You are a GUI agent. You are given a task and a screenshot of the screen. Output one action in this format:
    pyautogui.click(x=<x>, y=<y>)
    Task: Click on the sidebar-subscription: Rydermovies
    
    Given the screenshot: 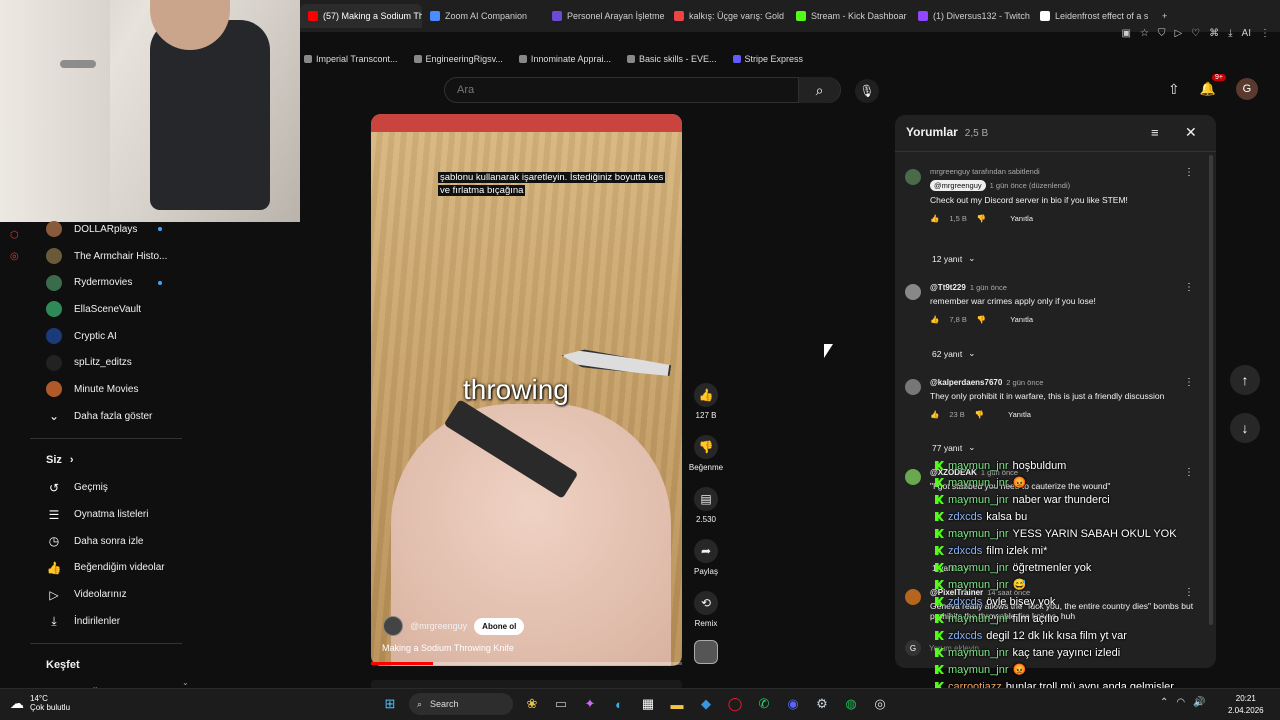 What is the action you would take?
    pyautogui.click(x=110, y=282)
    